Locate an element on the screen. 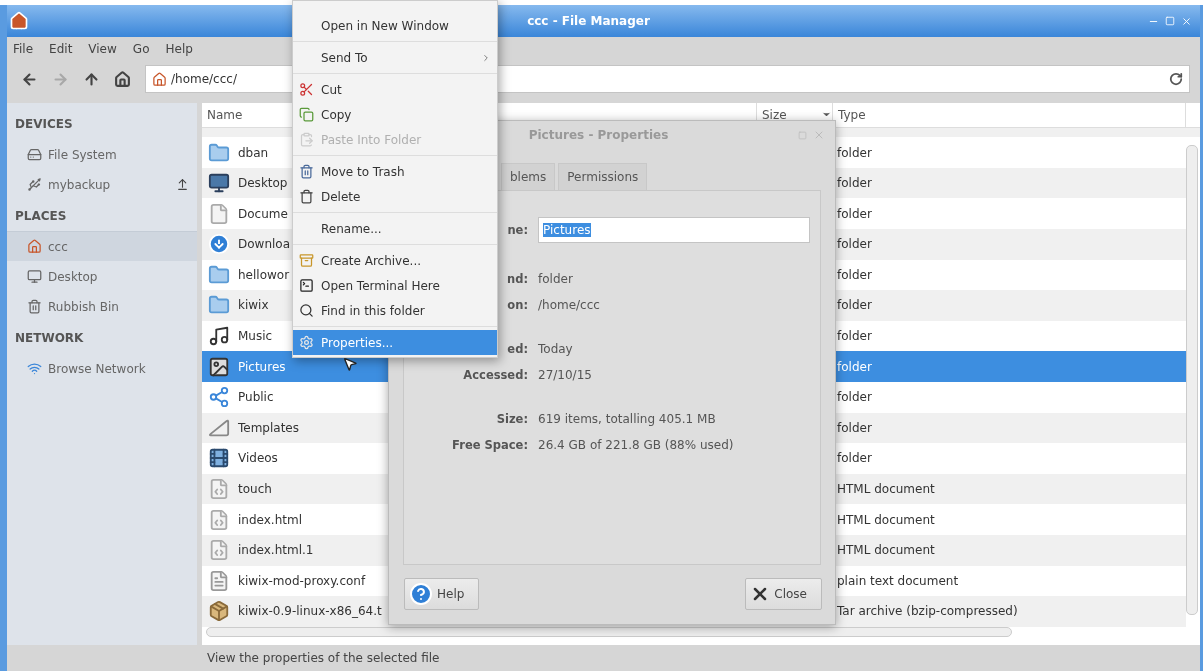  field-label: Accessed: is located at coordinates (495, 375).